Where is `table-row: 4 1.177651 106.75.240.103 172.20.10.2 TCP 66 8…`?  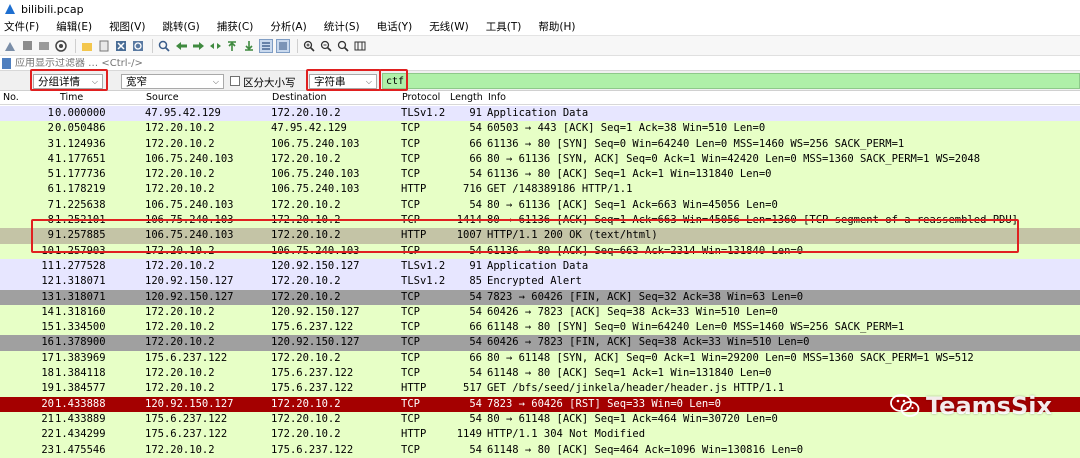
table-row: 4 1.177651 106.75.240.103 172.20.10.2 TCP 66 8… is located at coordinates (540, 159).